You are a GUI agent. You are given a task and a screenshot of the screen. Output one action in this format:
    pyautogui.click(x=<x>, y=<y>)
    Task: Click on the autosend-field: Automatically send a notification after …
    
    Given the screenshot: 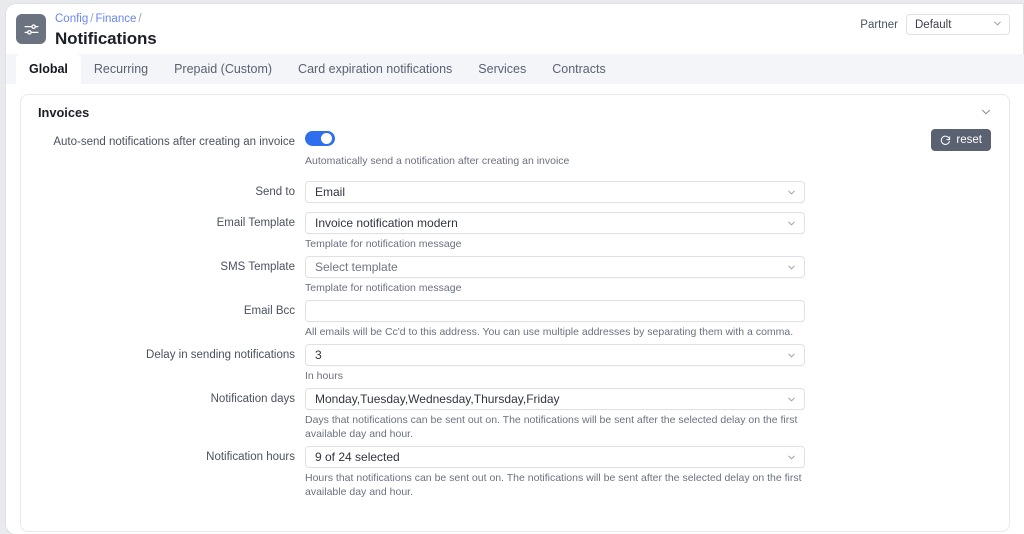 What is the action you would take?
    pyautogui.click(x=567, y=149)
    